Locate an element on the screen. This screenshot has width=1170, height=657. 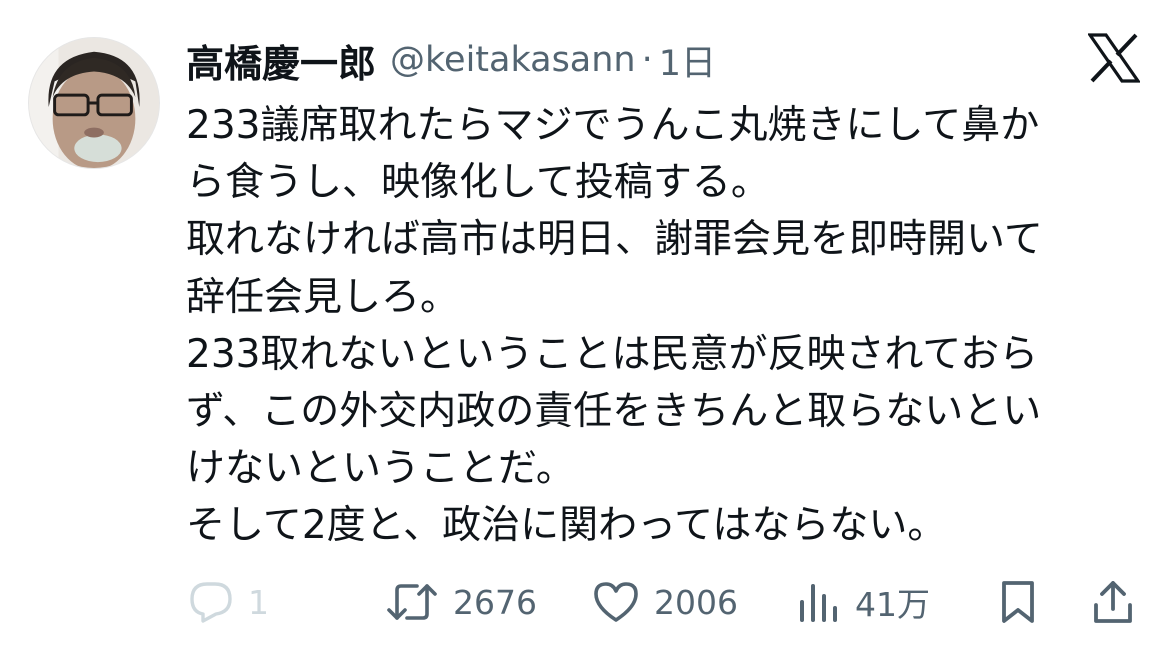
reply-button: 1 is located at coordinates (228, 602).